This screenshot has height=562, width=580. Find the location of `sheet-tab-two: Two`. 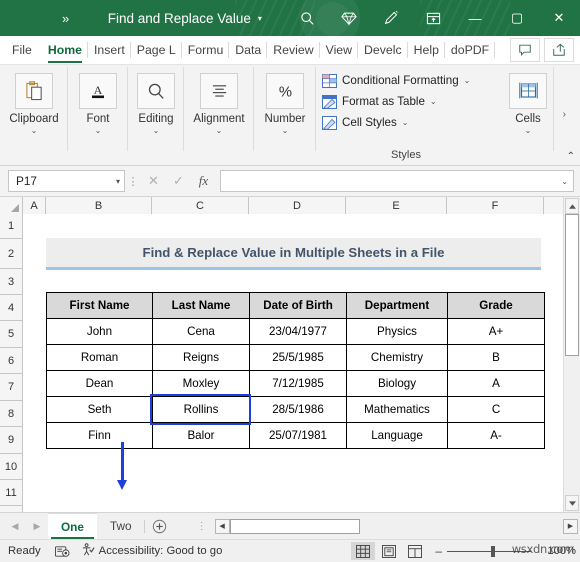

sheet-tab-two: Two is located at coordinates (121, 526).